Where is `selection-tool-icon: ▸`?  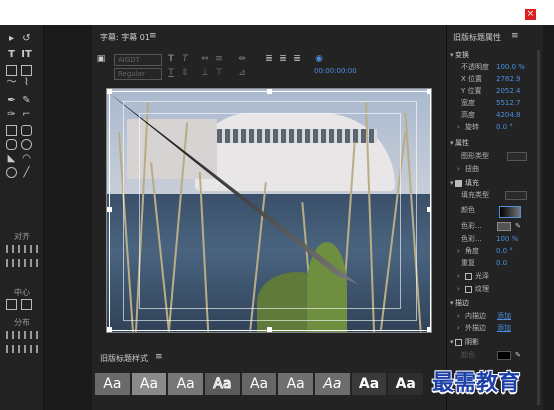 selection-tool-icon: ▸ is located at coordinates (11, 38).